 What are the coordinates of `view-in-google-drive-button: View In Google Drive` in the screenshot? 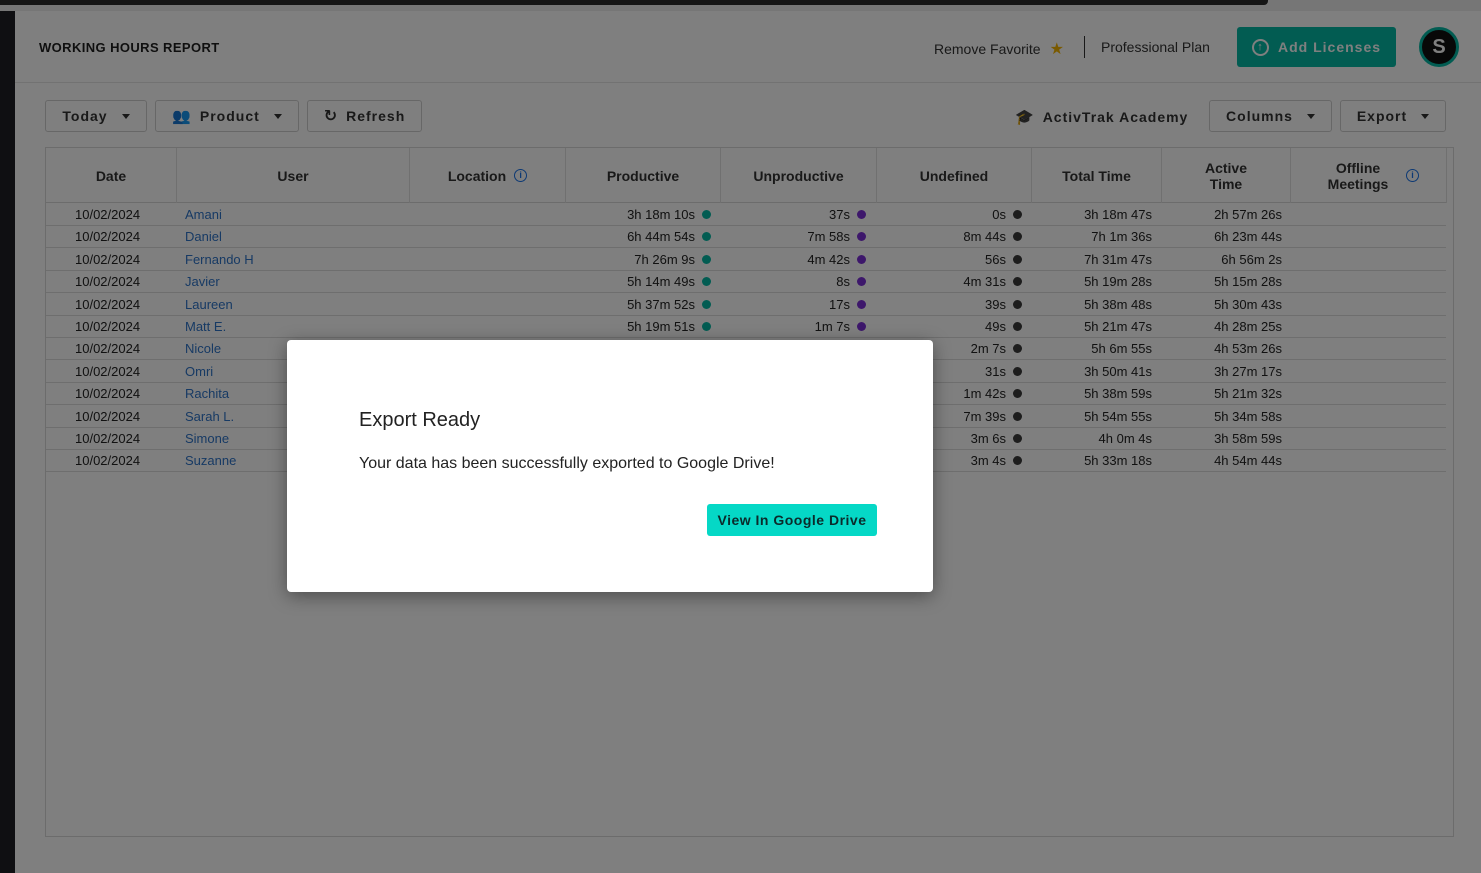 It's located at (792, 520).